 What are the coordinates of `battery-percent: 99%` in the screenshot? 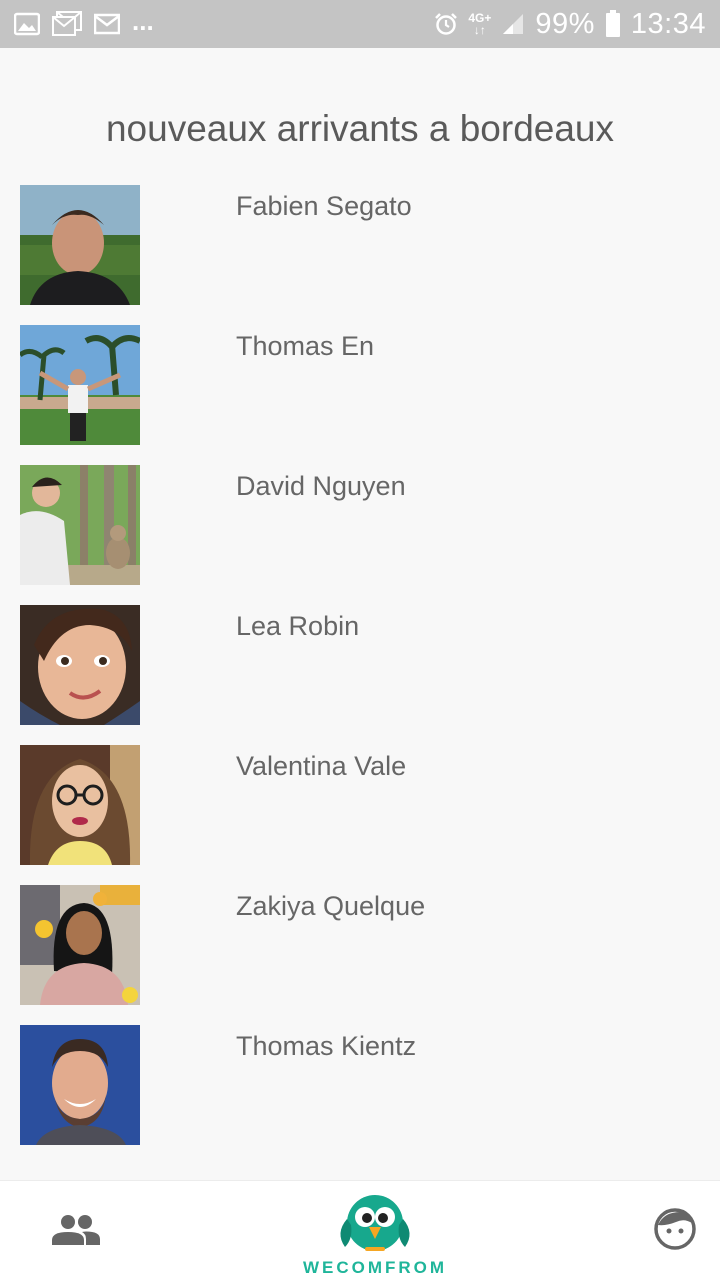 It's located at (565, 23).